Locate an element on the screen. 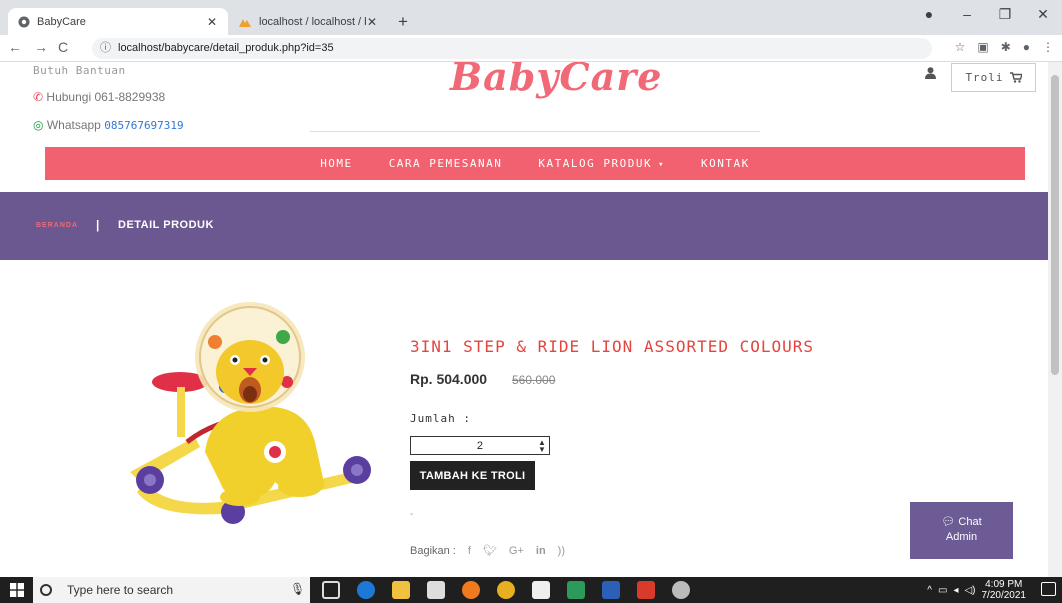 The image size is (1062, 603). firefox-icon is located at coordinates (471, 590).